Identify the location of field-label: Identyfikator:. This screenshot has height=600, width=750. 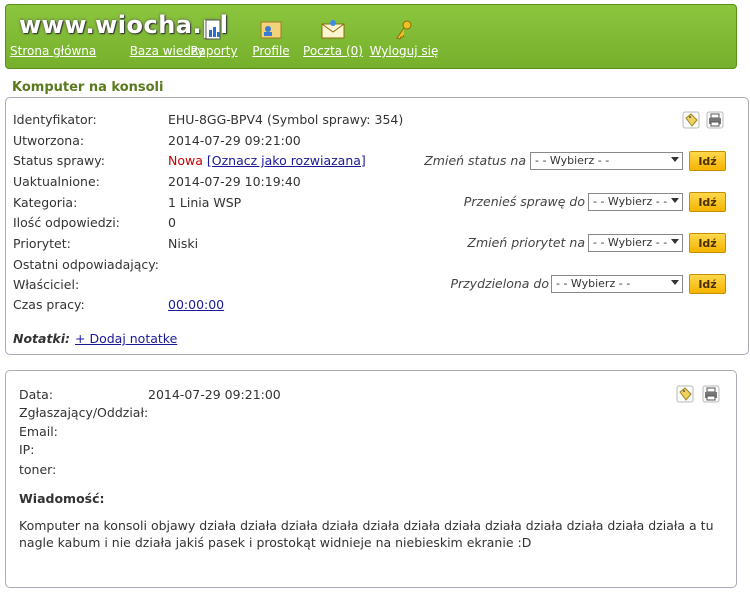
(55, 119).